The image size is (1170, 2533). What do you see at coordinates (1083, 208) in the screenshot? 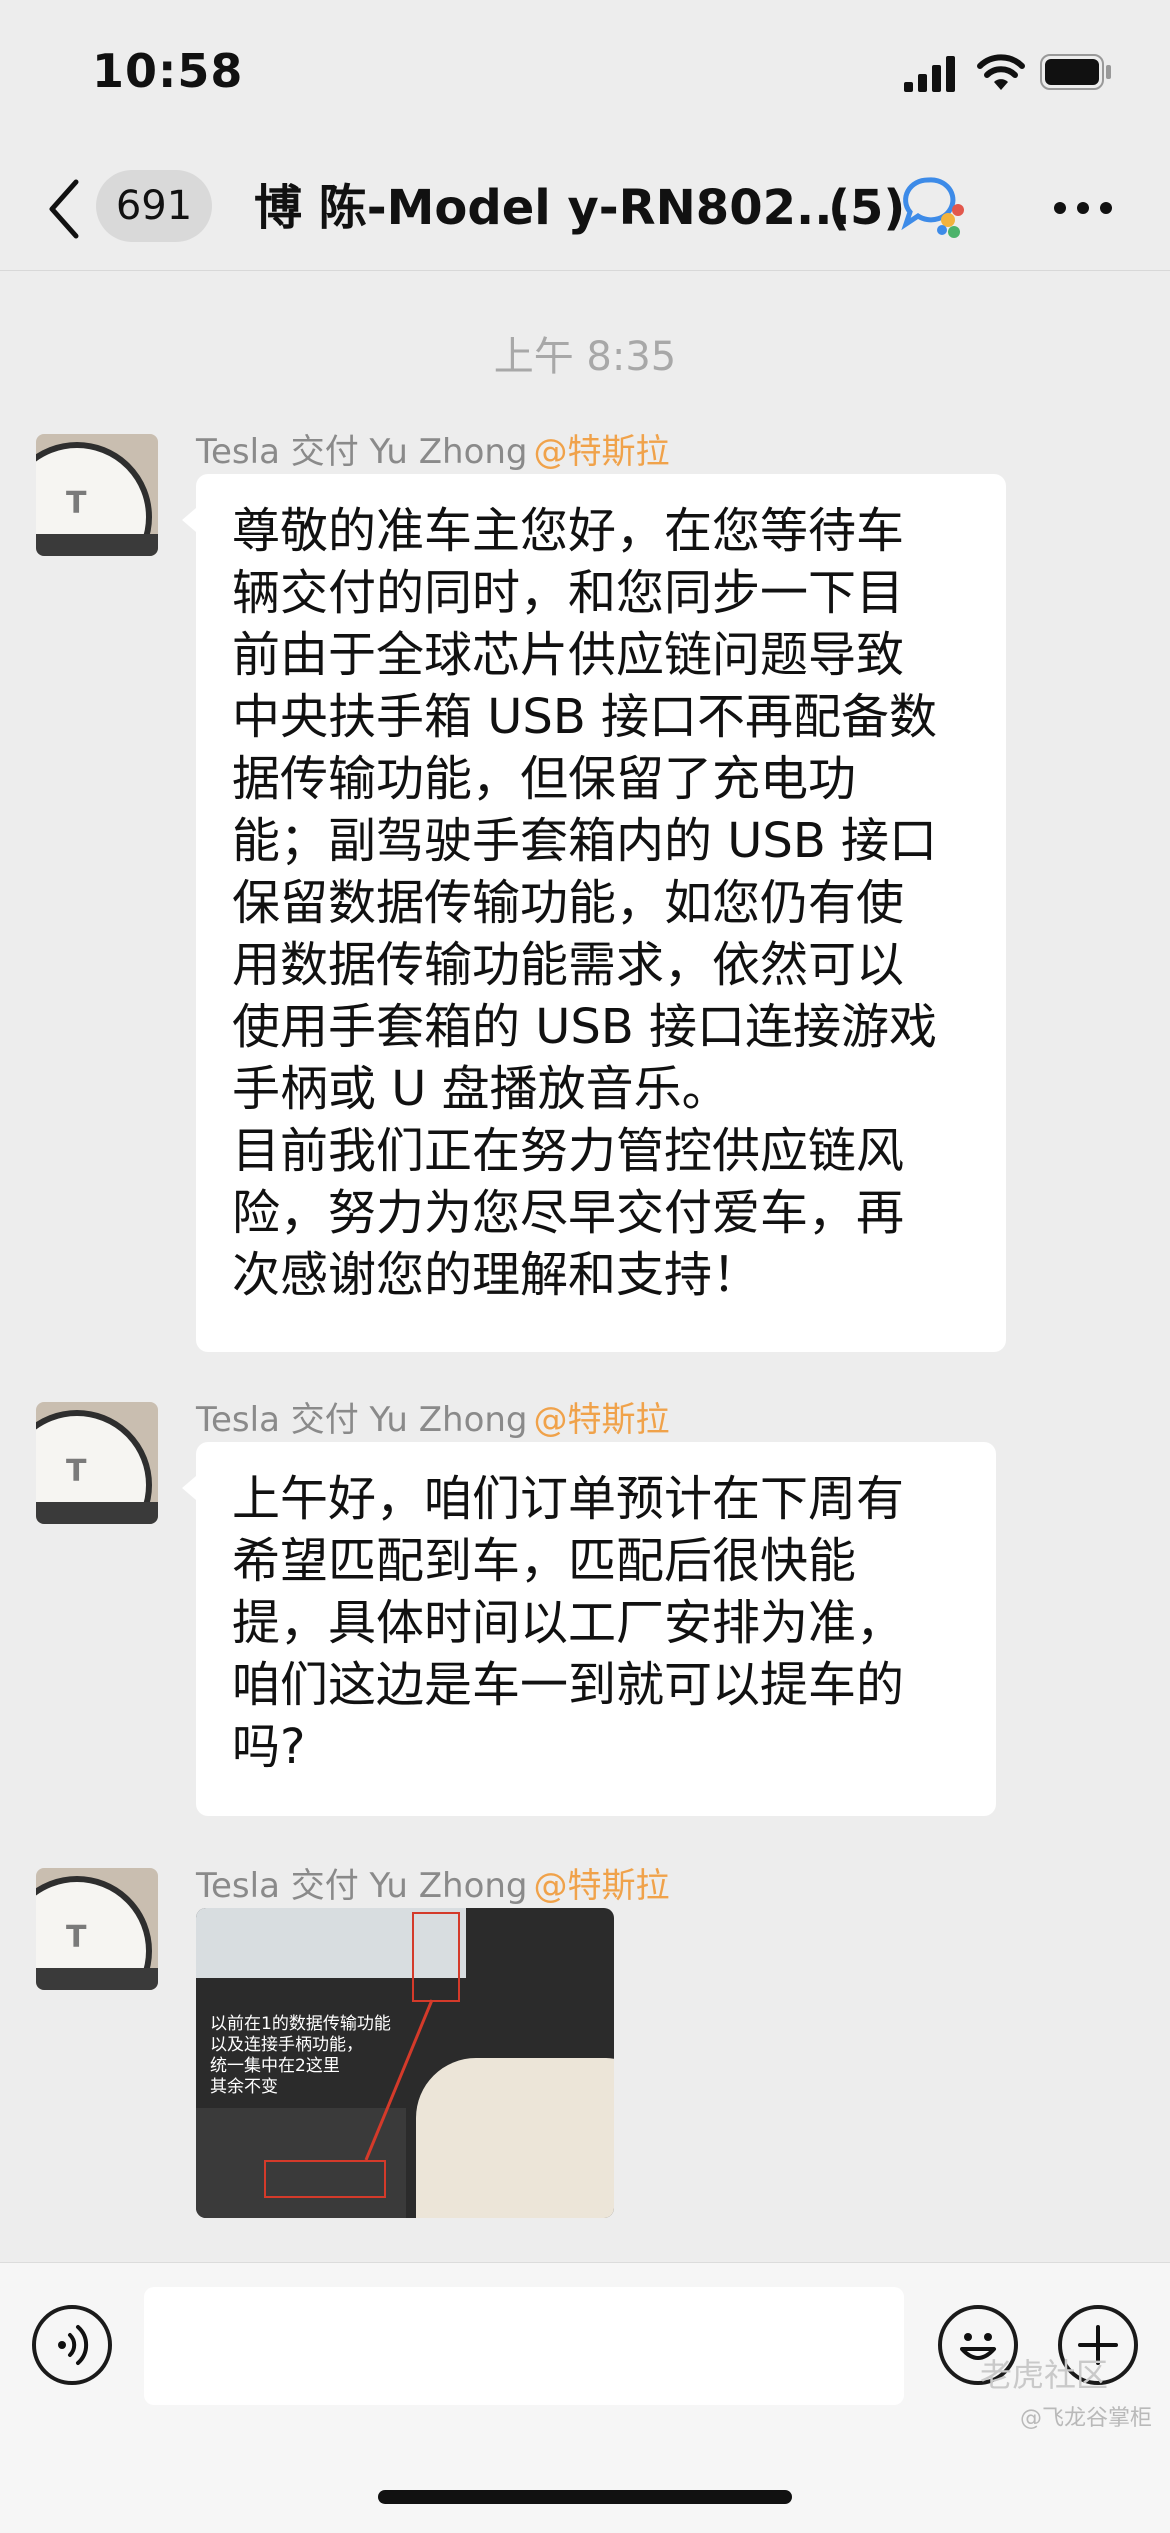
I see `more-icon` at bounding box center [1083, 208].